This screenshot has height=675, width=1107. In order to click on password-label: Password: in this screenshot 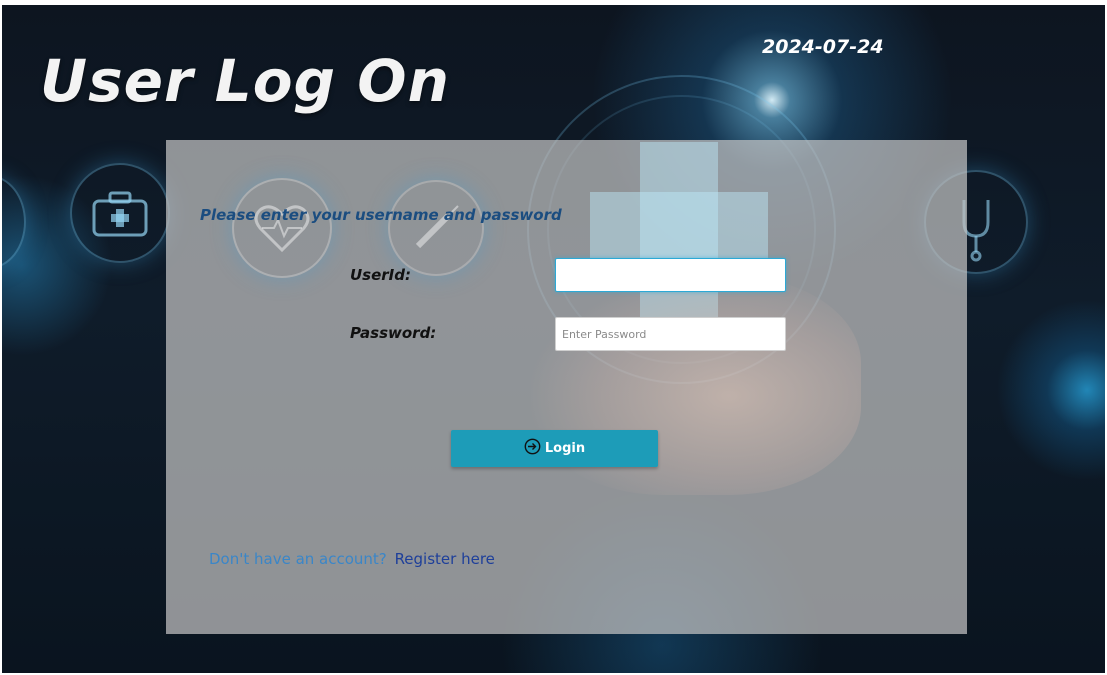, I will do `click(393, 333)`.